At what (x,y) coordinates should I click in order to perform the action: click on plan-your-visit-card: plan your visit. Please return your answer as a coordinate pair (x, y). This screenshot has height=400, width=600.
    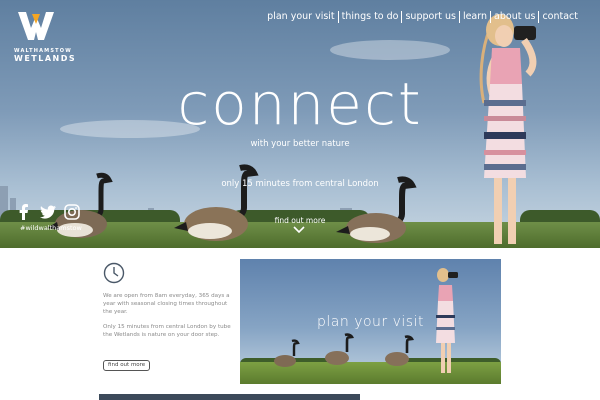
    Looking at the image, I should click on (370, 321).